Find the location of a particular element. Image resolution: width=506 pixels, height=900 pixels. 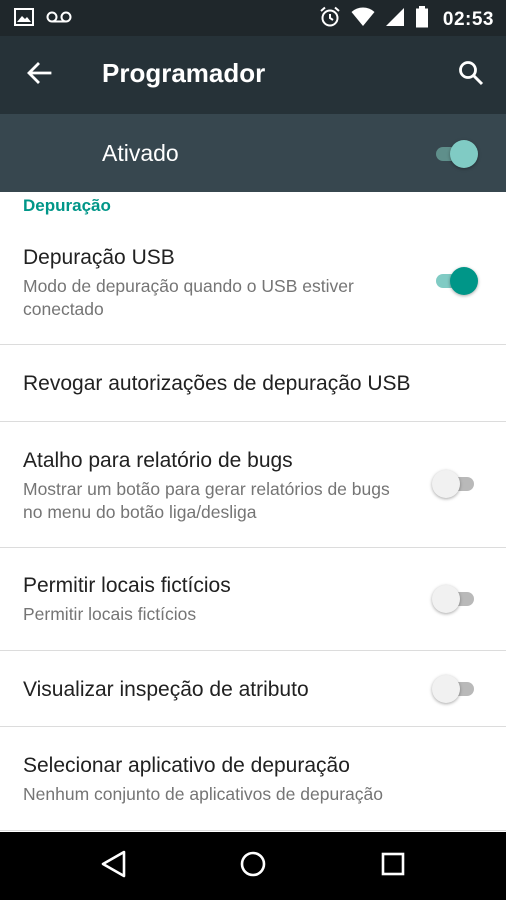

navigation-bar is located at coordinates (253, 866).